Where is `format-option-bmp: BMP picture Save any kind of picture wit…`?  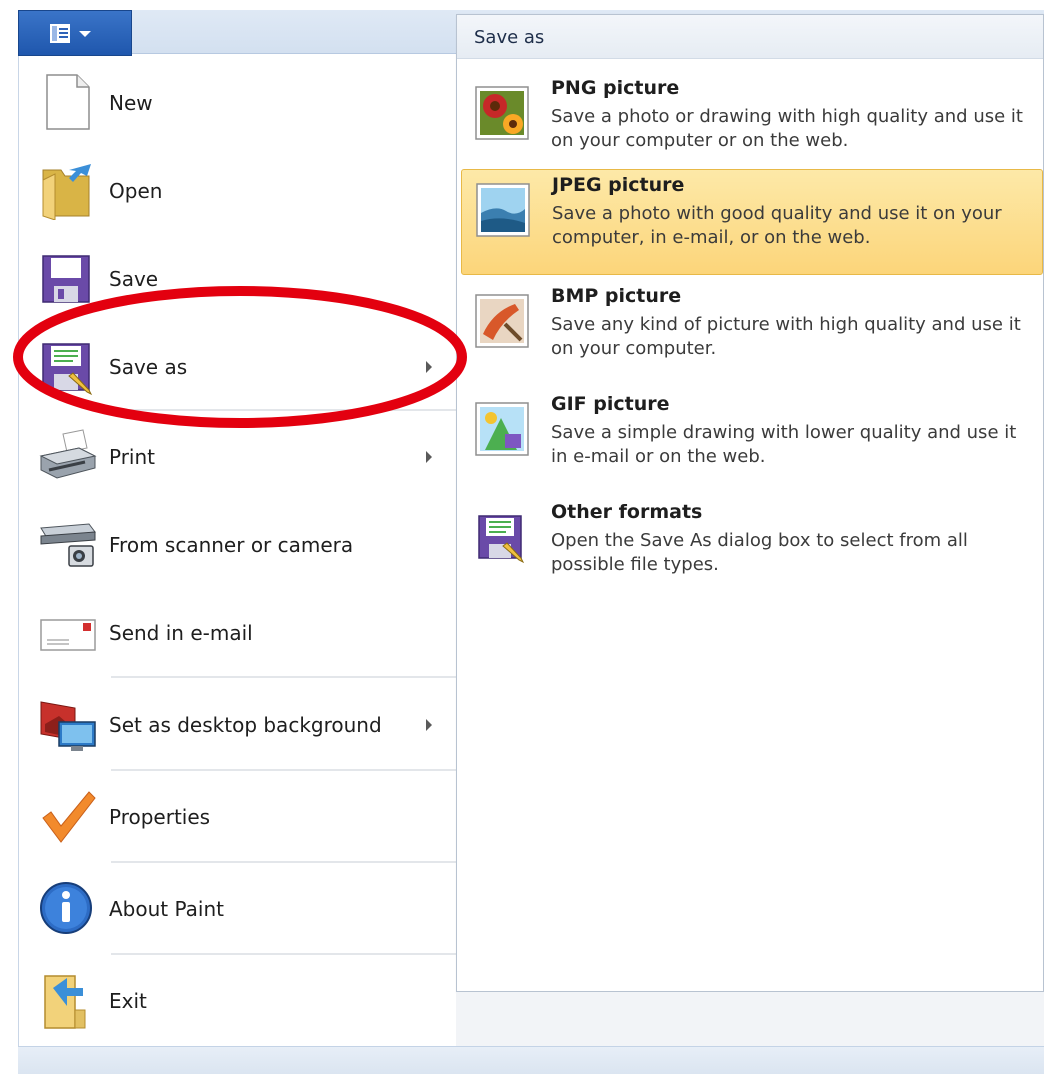
format-option-bmp: BMP picture Save any kind of picture wit… is located at coordinates (752, 334).